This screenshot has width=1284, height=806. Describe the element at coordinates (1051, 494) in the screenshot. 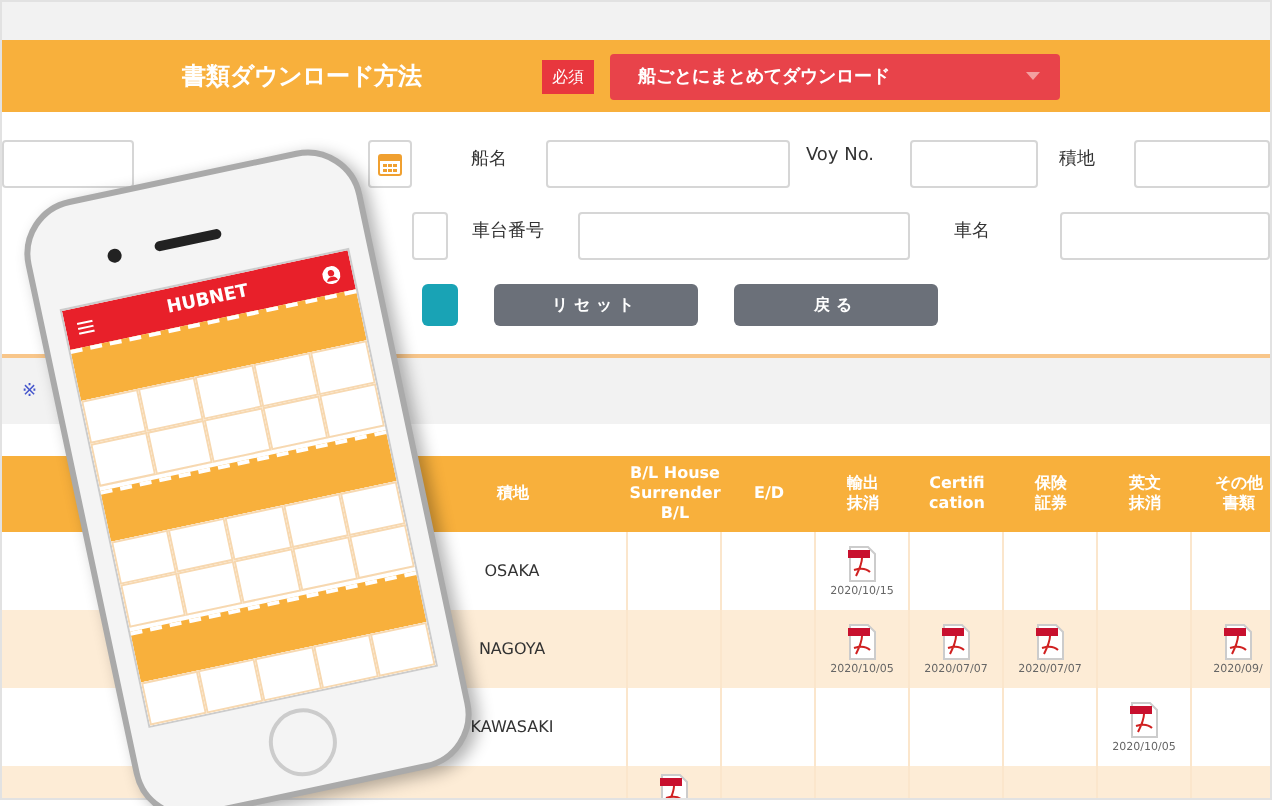

I see `column-header: 保険証券` at that location.